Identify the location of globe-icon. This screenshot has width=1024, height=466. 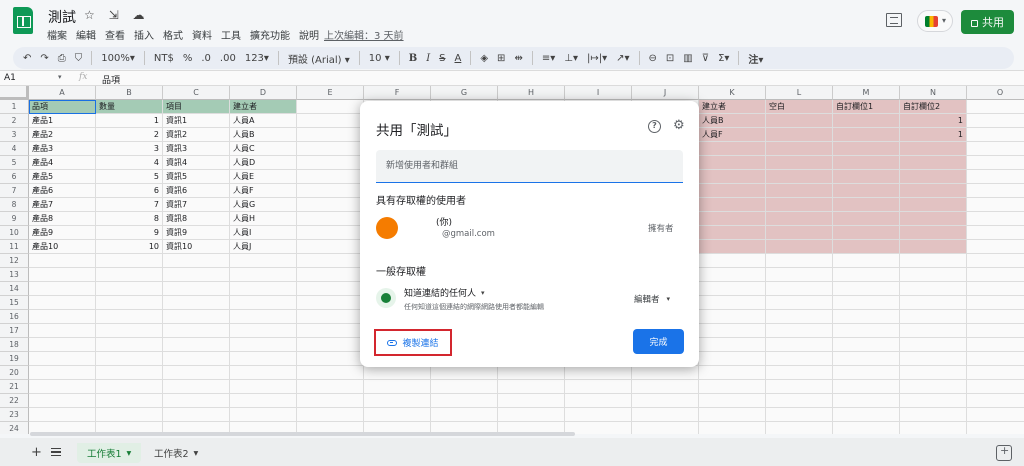
(386, 298).